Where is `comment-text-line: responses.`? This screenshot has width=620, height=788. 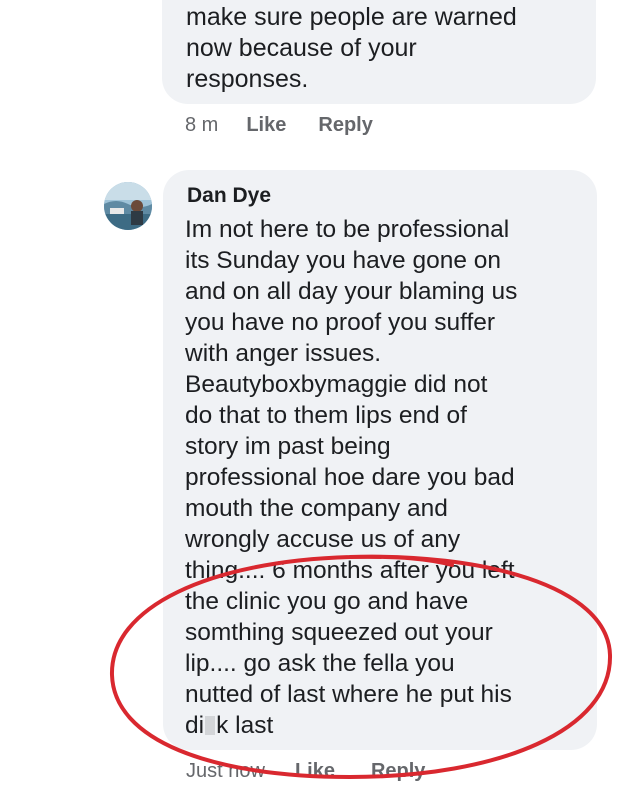
comment-text-line: responses. is located at coordinates (247, 79).